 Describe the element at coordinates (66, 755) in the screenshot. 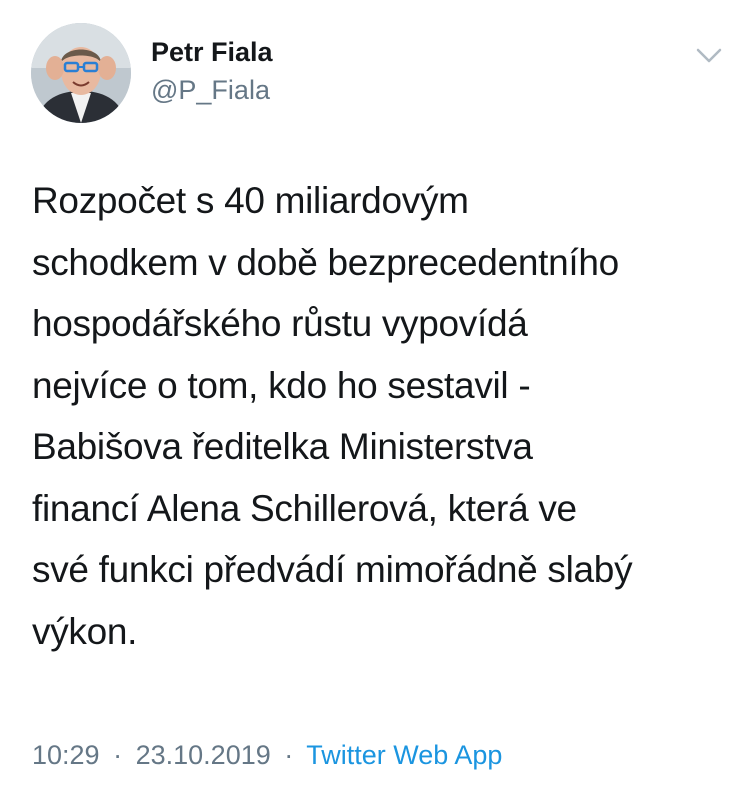

I see `tweet-time: 10:29` at that location.